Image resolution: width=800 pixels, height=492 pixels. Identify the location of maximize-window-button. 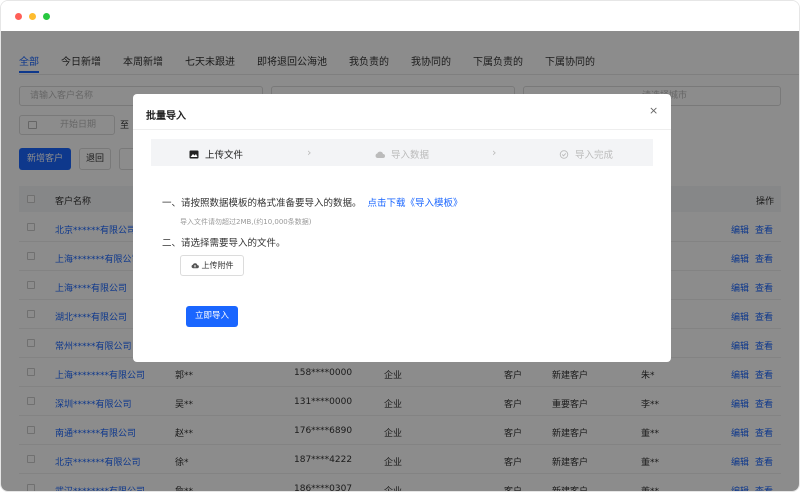
(46, 16).